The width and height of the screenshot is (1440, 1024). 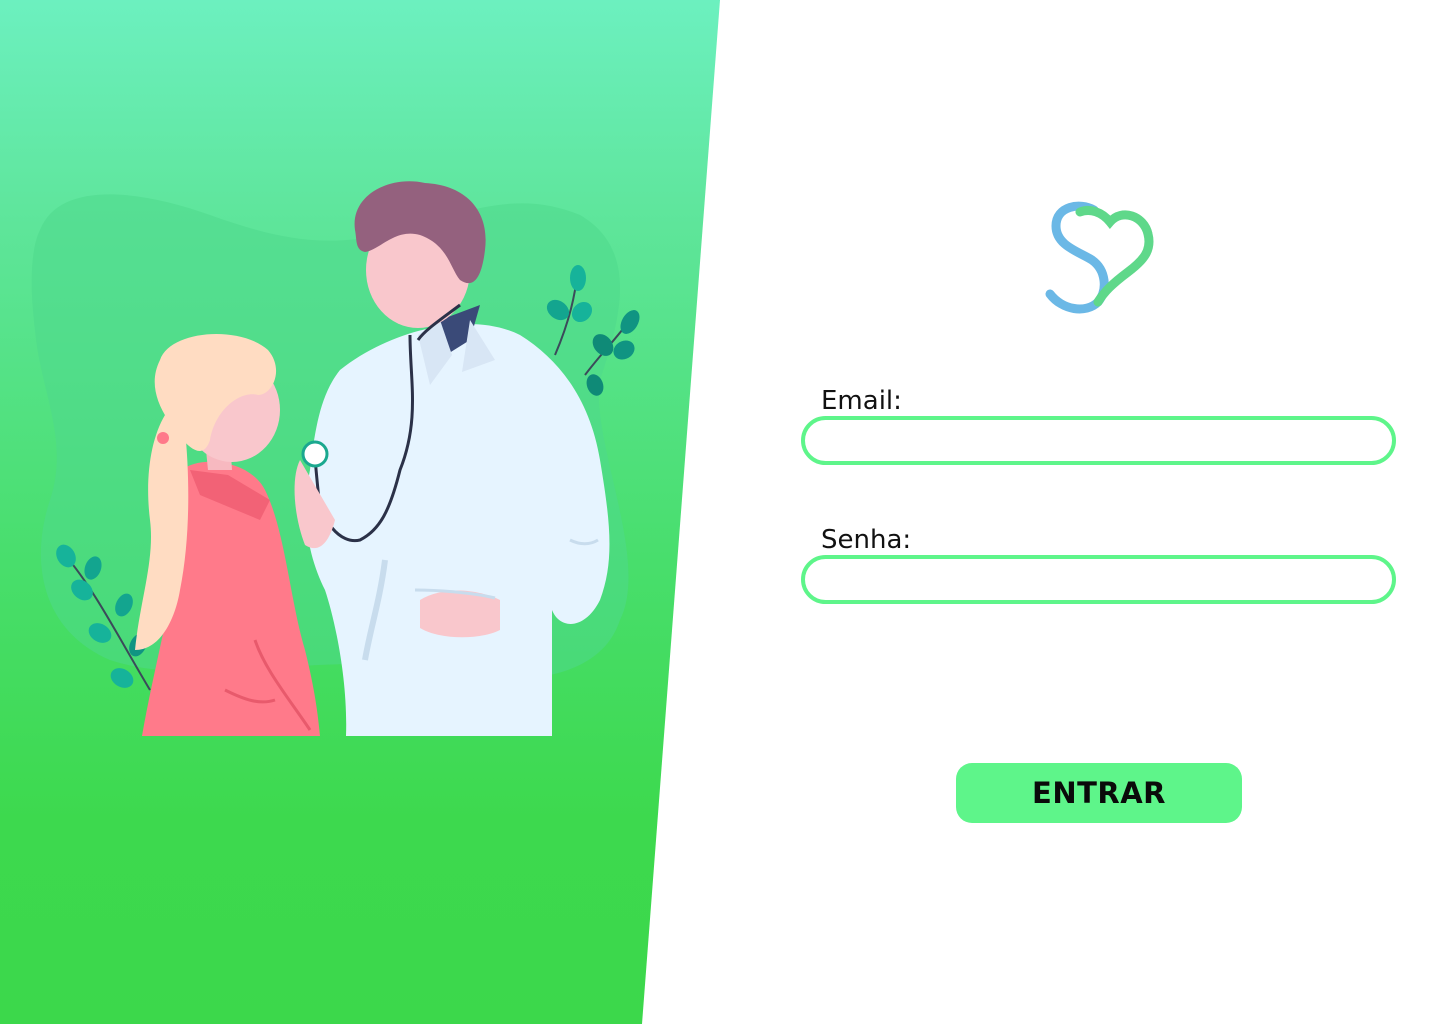 I want to click on email-label: Email:, so click(x=861, y=401).